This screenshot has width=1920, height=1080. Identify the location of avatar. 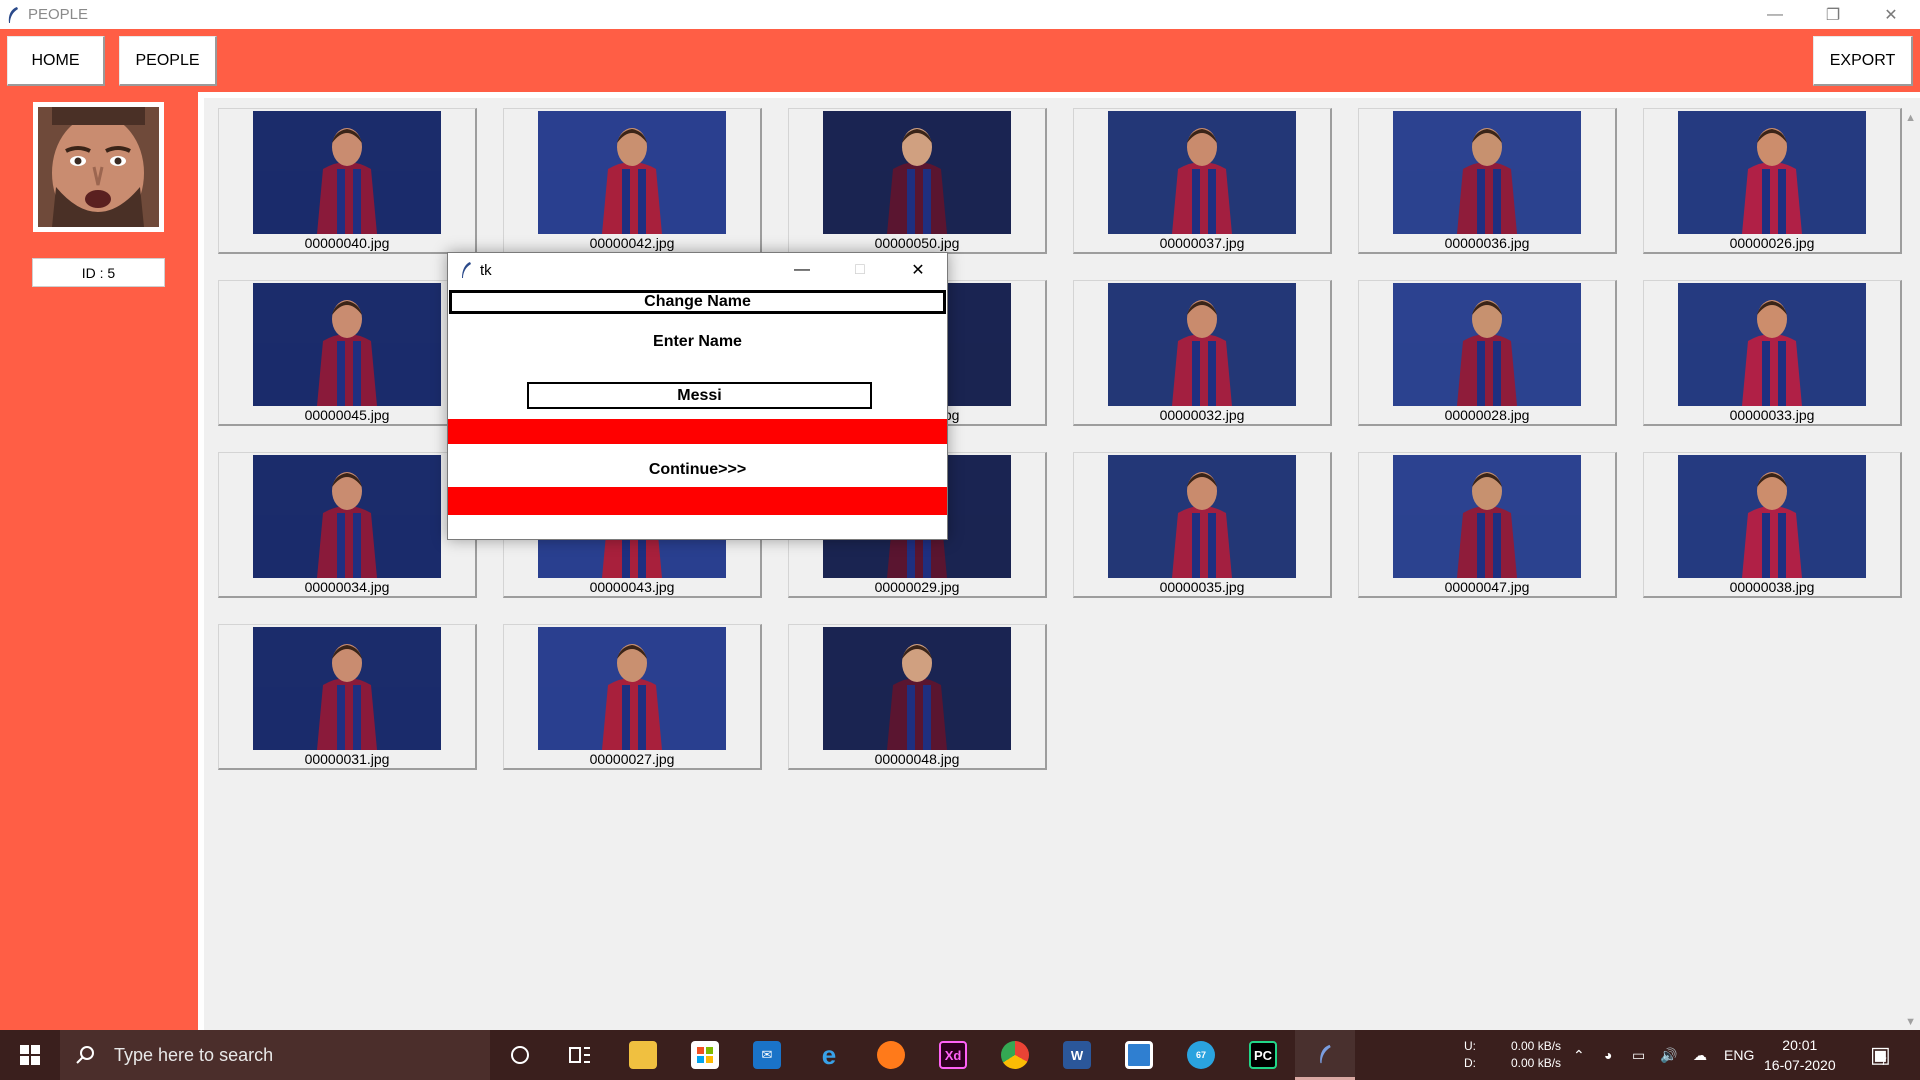
(98, 167).